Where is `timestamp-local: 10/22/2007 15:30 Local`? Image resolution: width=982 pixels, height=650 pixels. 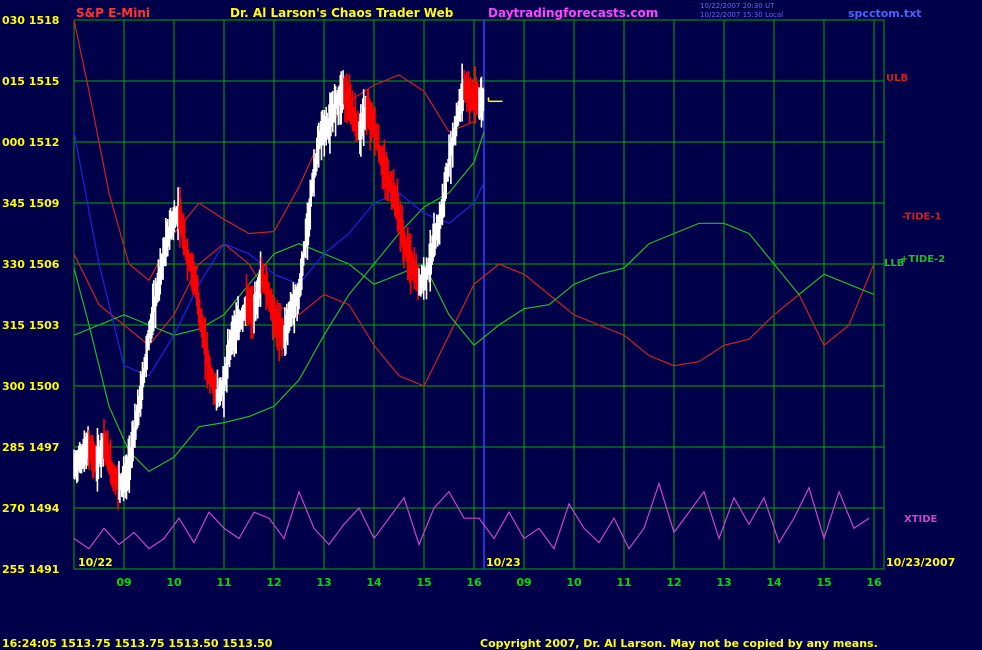 timestamp-local: 10/22/2007 15:30 Local is located at coordinates (741, 15).